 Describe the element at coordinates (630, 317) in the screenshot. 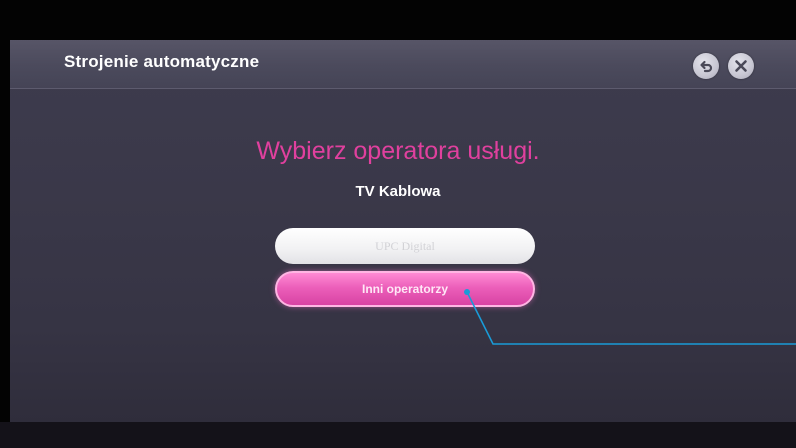

I see `annotation-pointer` at that location.